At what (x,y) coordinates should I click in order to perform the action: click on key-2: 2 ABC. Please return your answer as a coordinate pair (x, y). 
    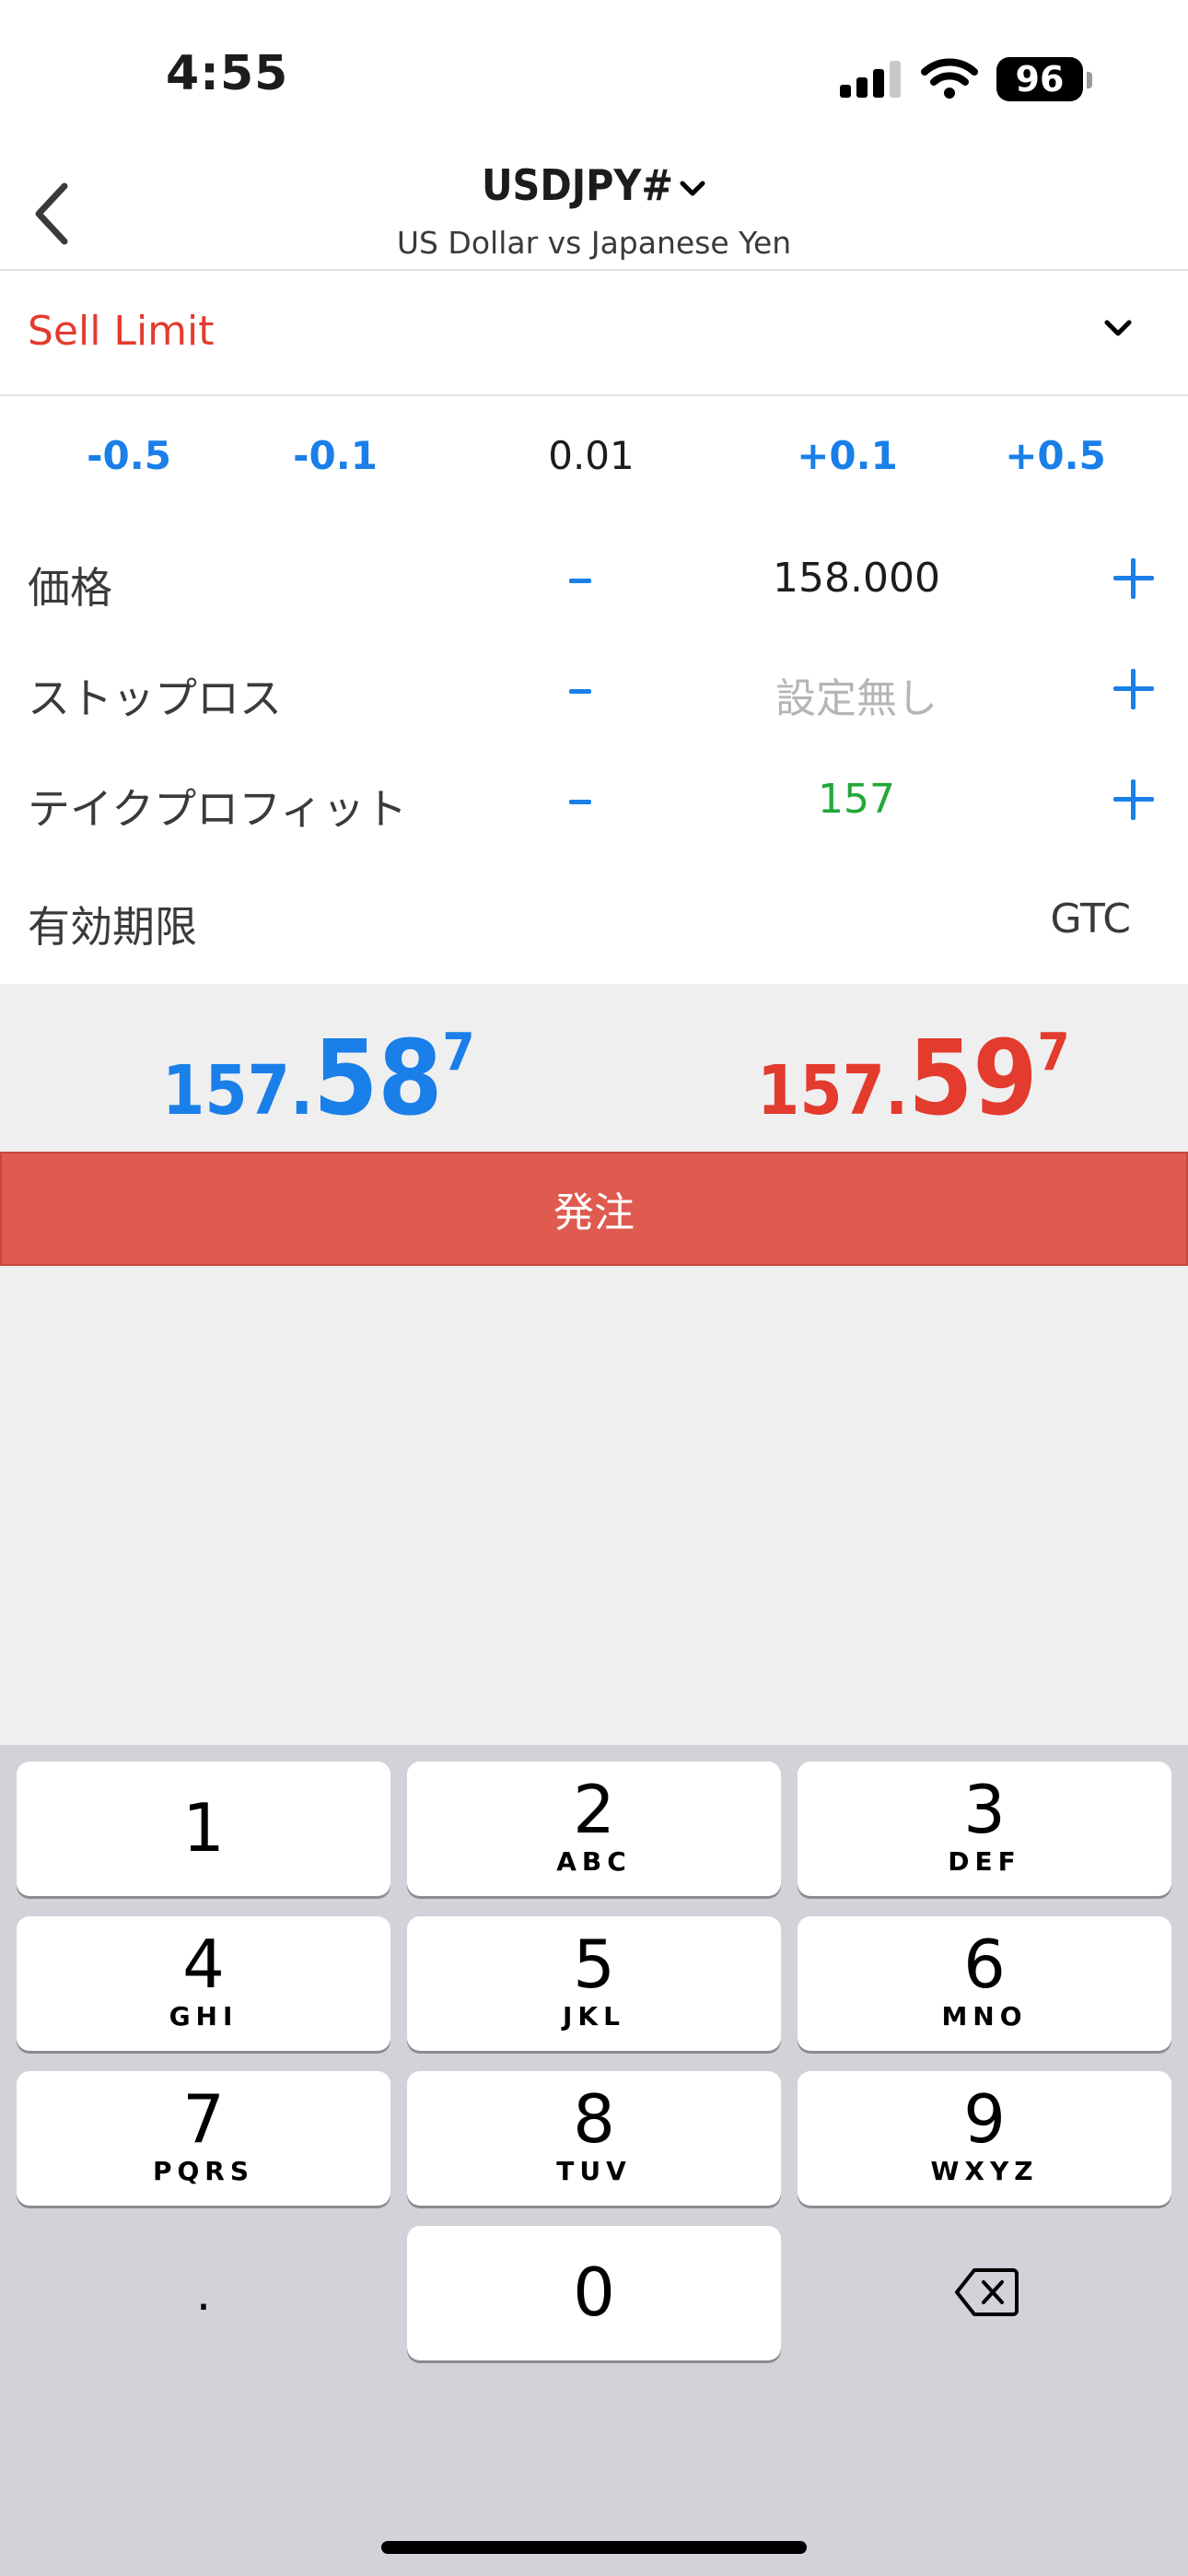
    Looking at the image, I should click on (594, 1829).